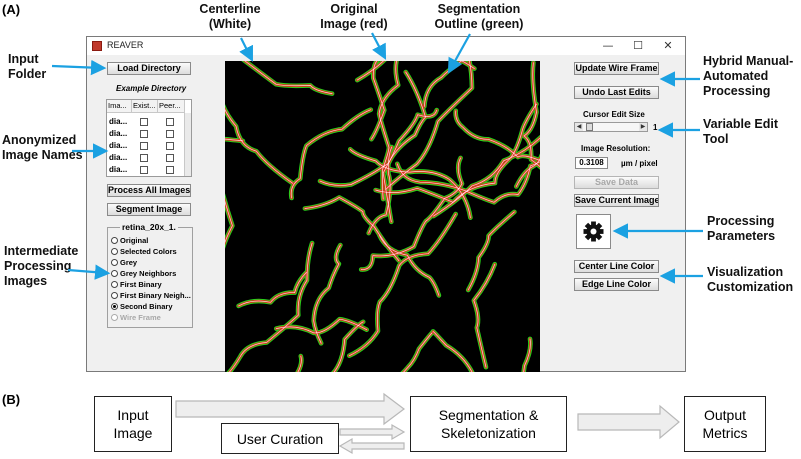 This screenshot has width=801, height=459. Describe the element at coordinates (371, 446) in the screenshot. I see `flow-arrow-segmentation-to-curation` at that location.